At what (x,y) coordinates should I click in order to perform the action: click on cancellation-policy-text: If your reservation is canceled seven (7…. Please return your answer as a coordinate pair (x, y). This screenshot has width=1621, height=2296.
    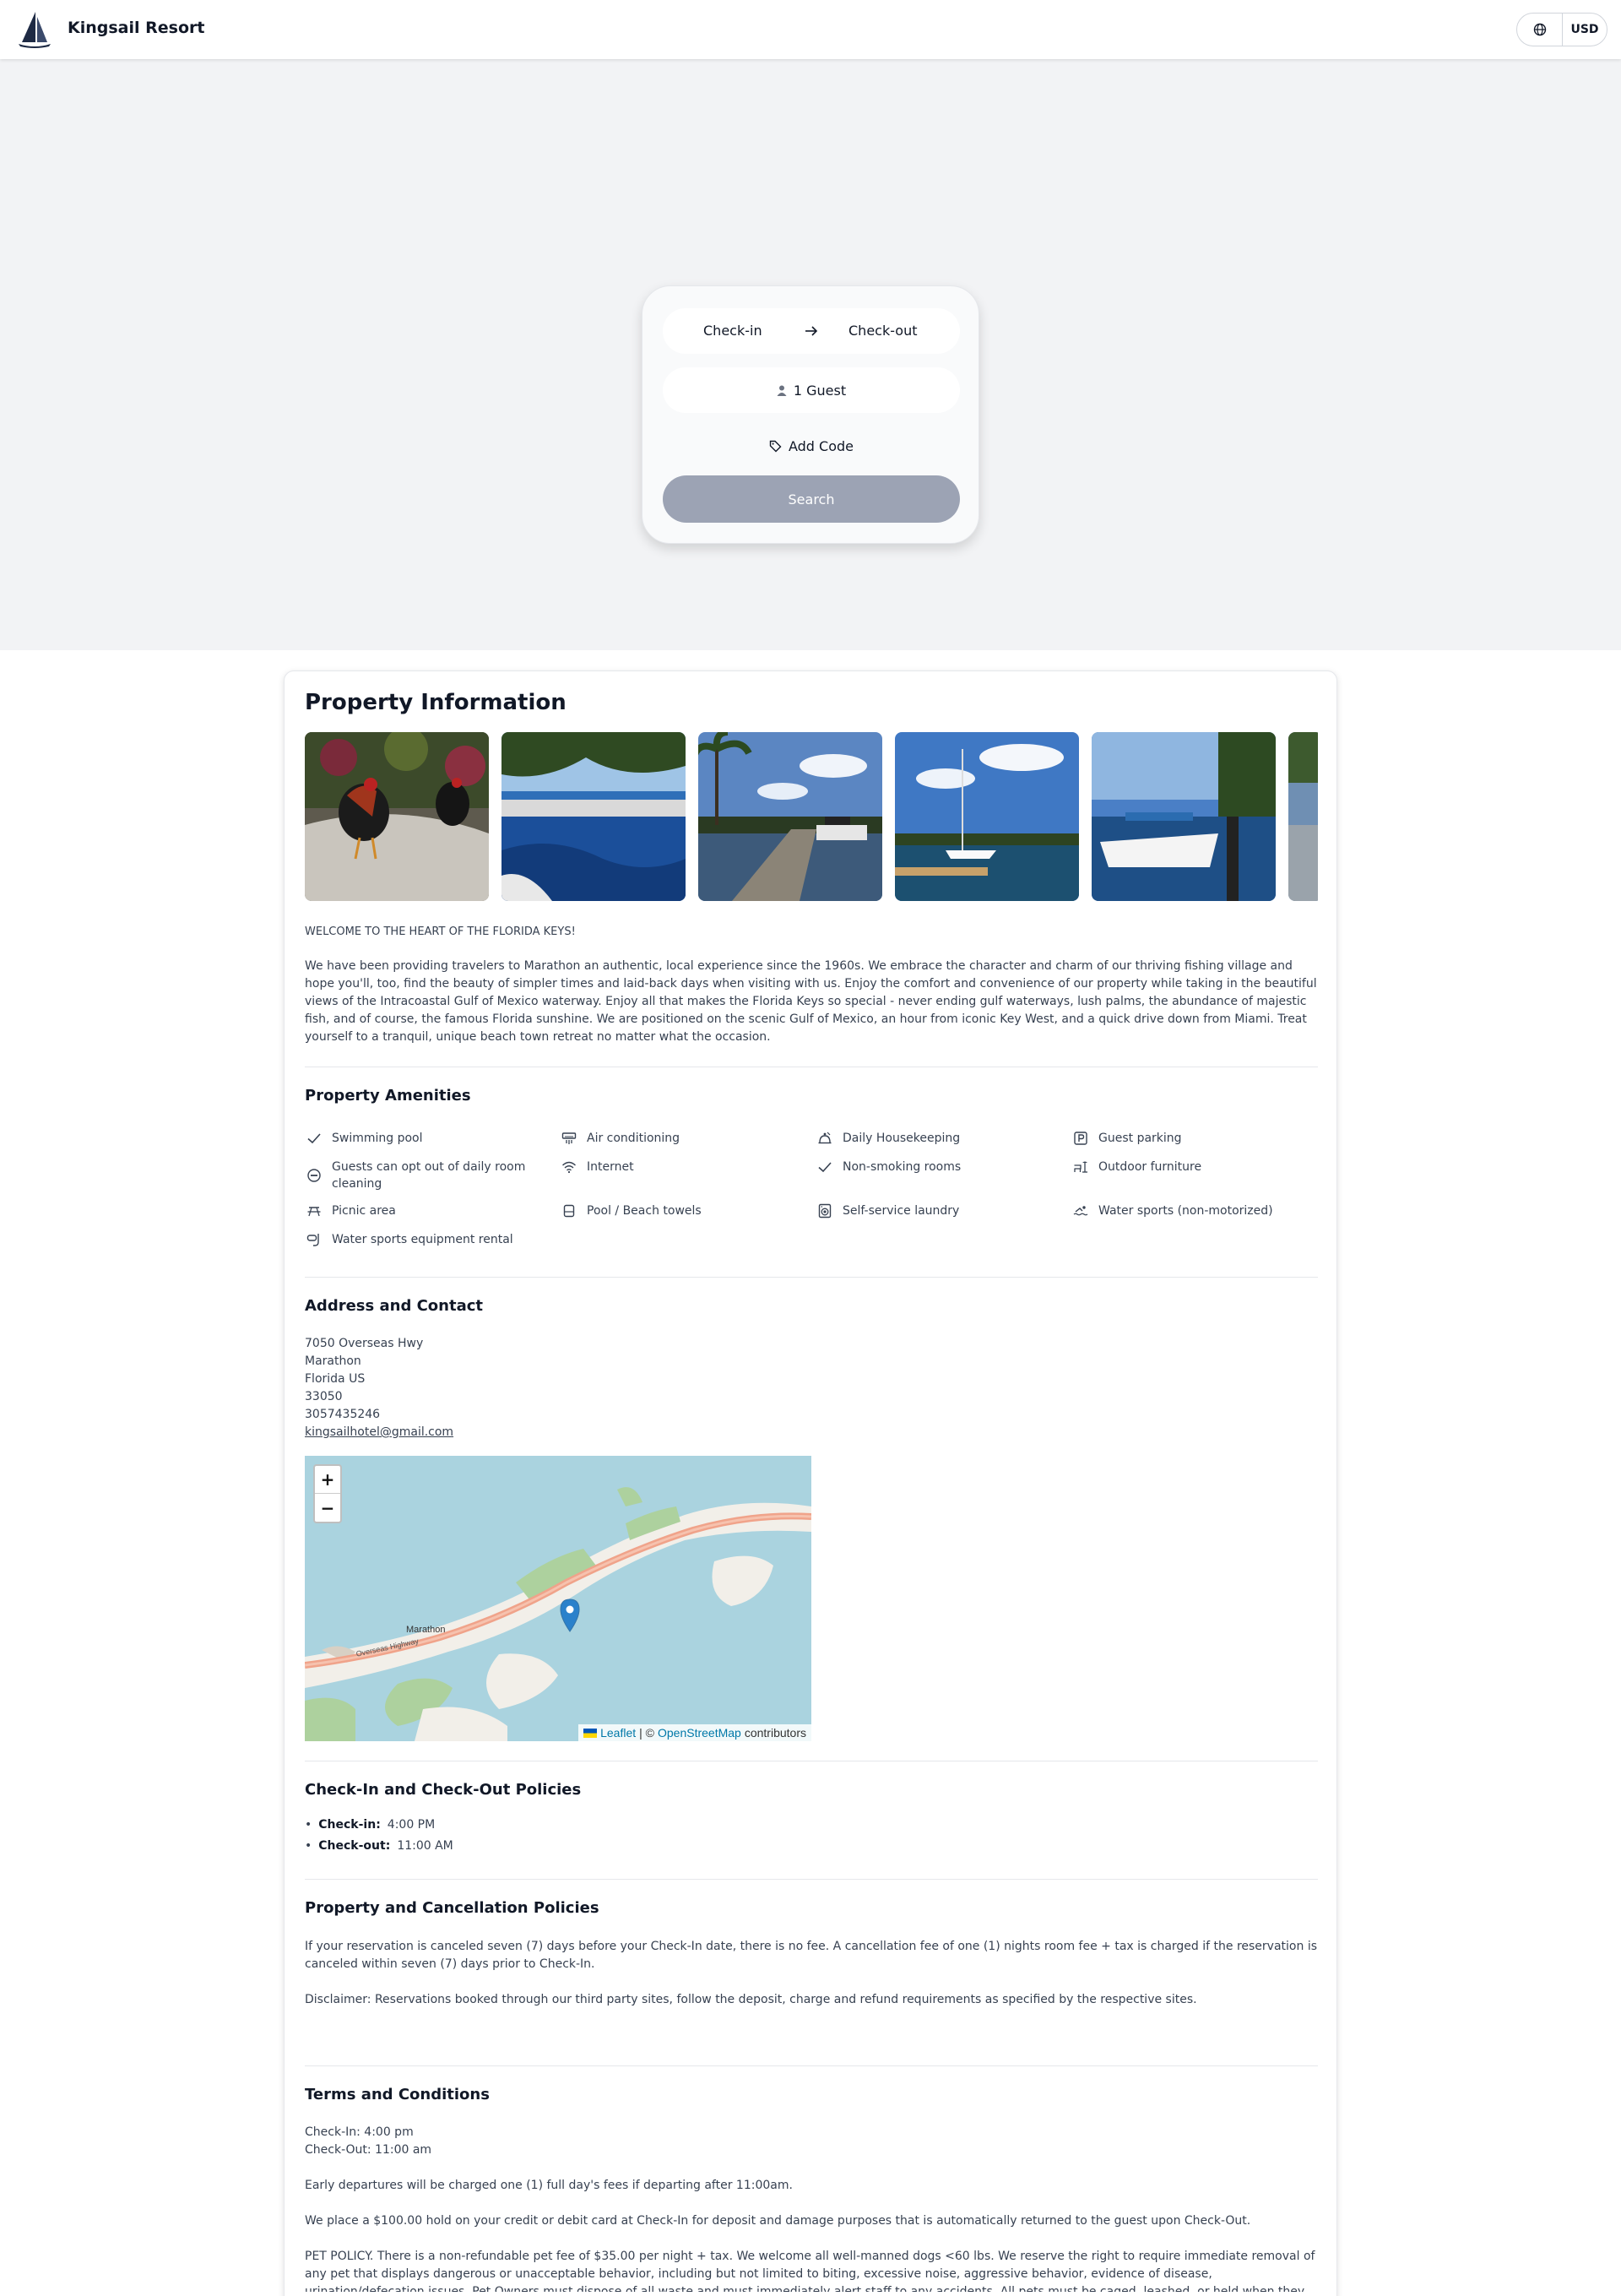
    Looking at the image, I should click on (811, 1955).